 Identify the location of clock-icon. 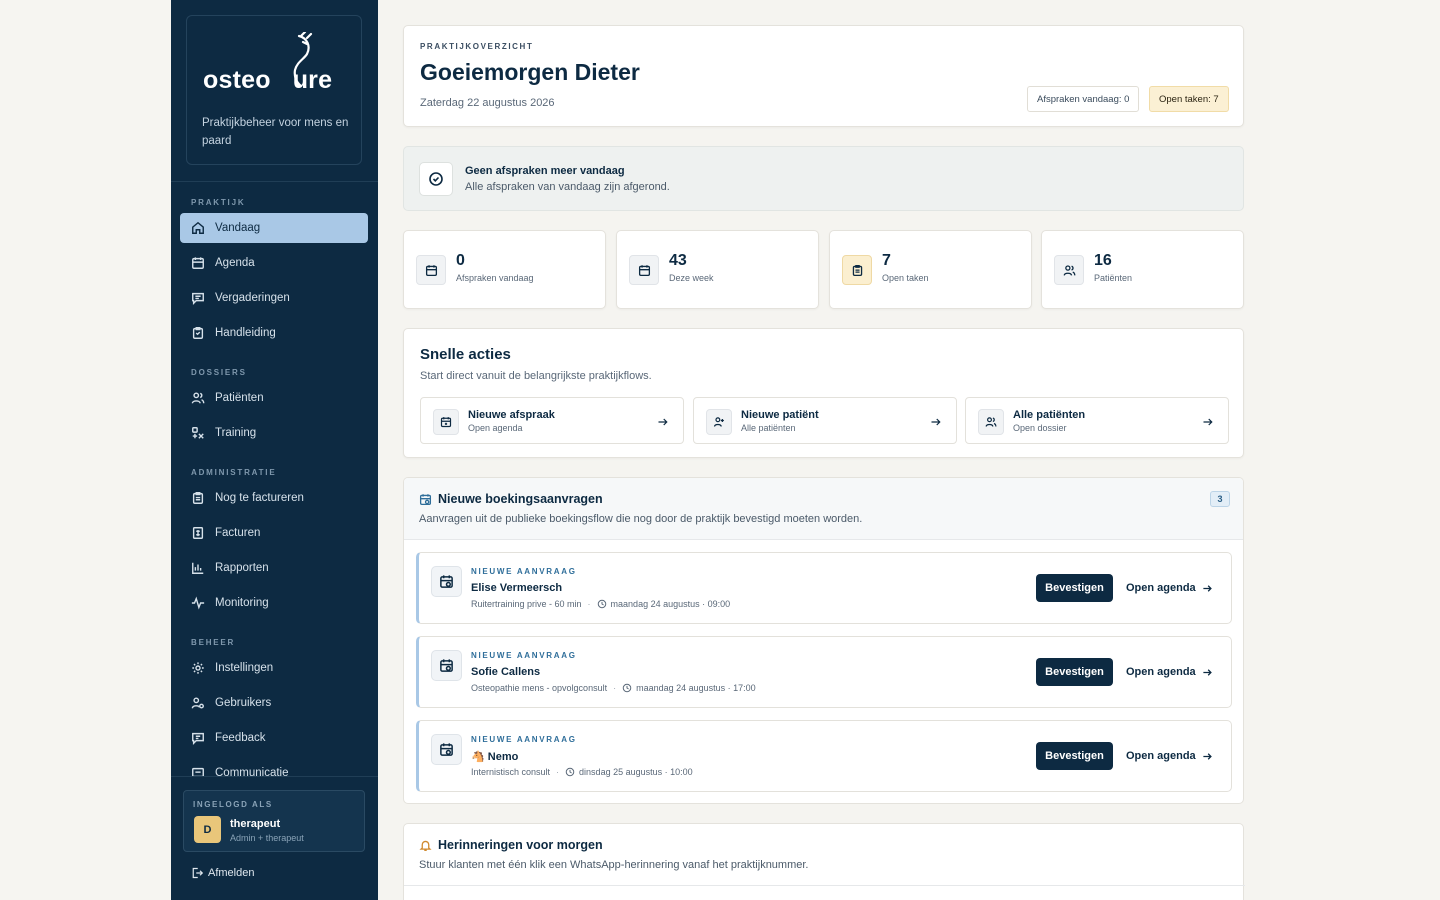
(601, 604).